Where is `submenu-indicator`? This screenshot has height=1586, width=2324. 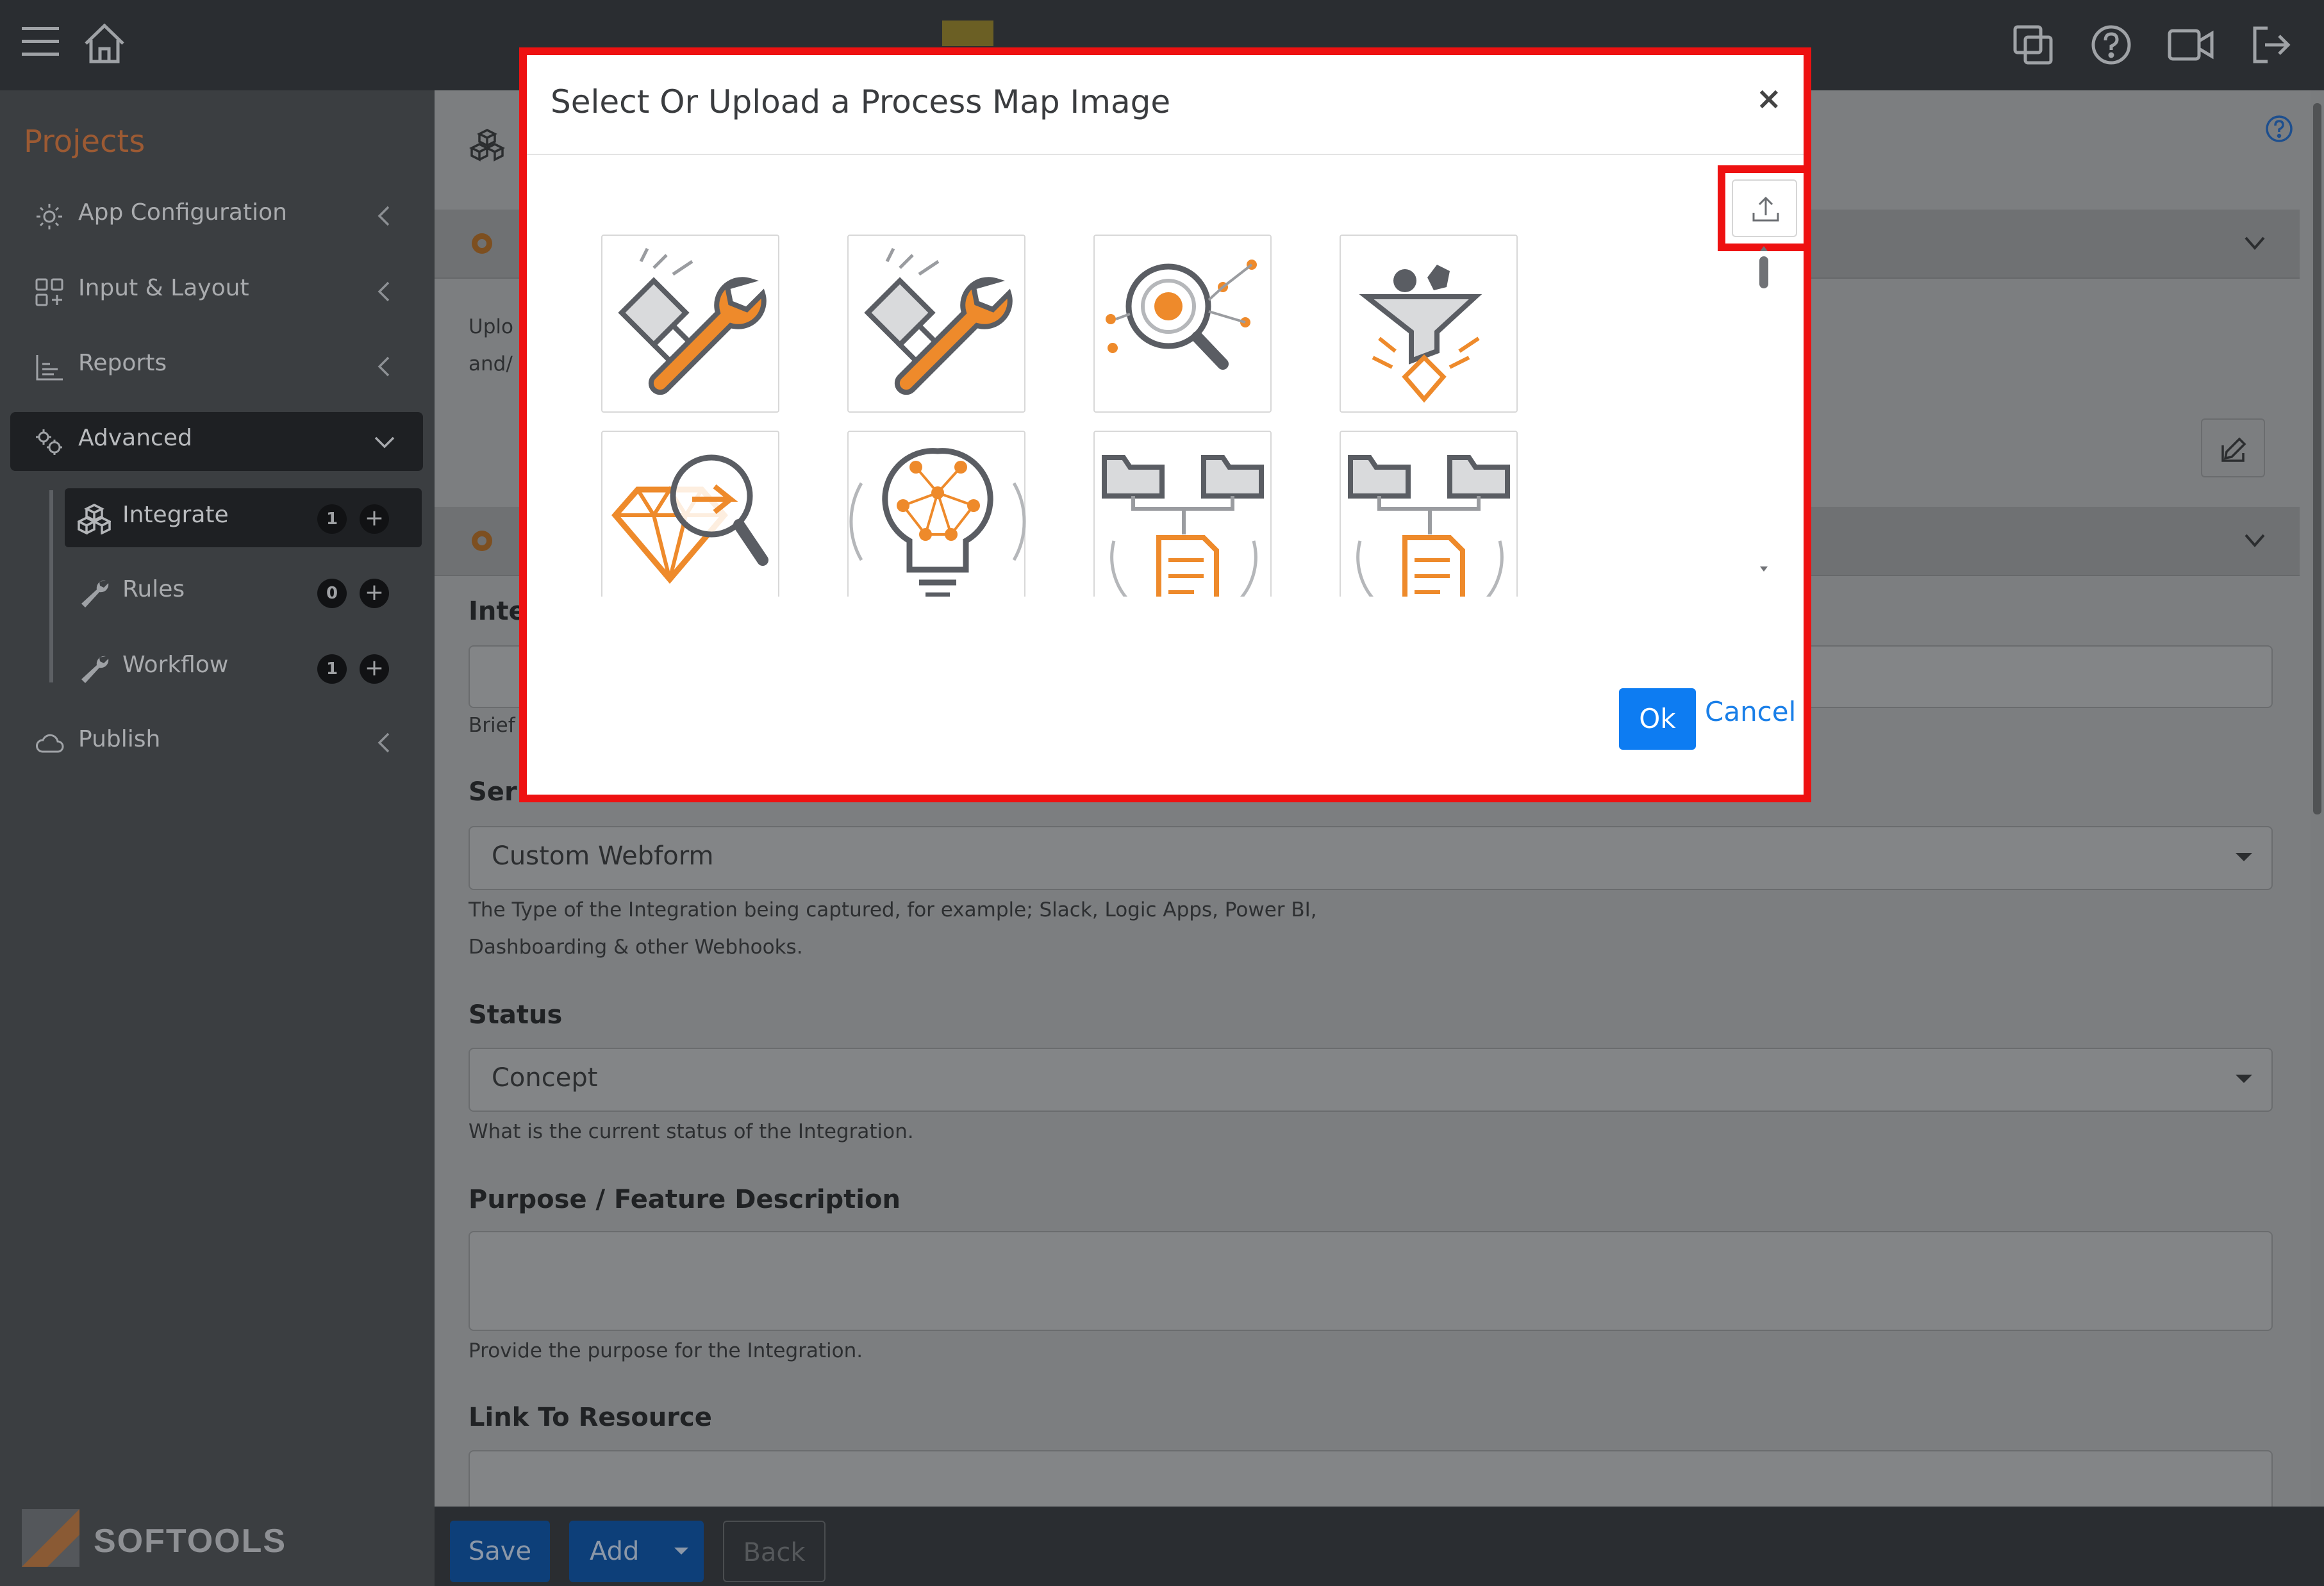
submenu-indicator is located at coordinates (51, 586).